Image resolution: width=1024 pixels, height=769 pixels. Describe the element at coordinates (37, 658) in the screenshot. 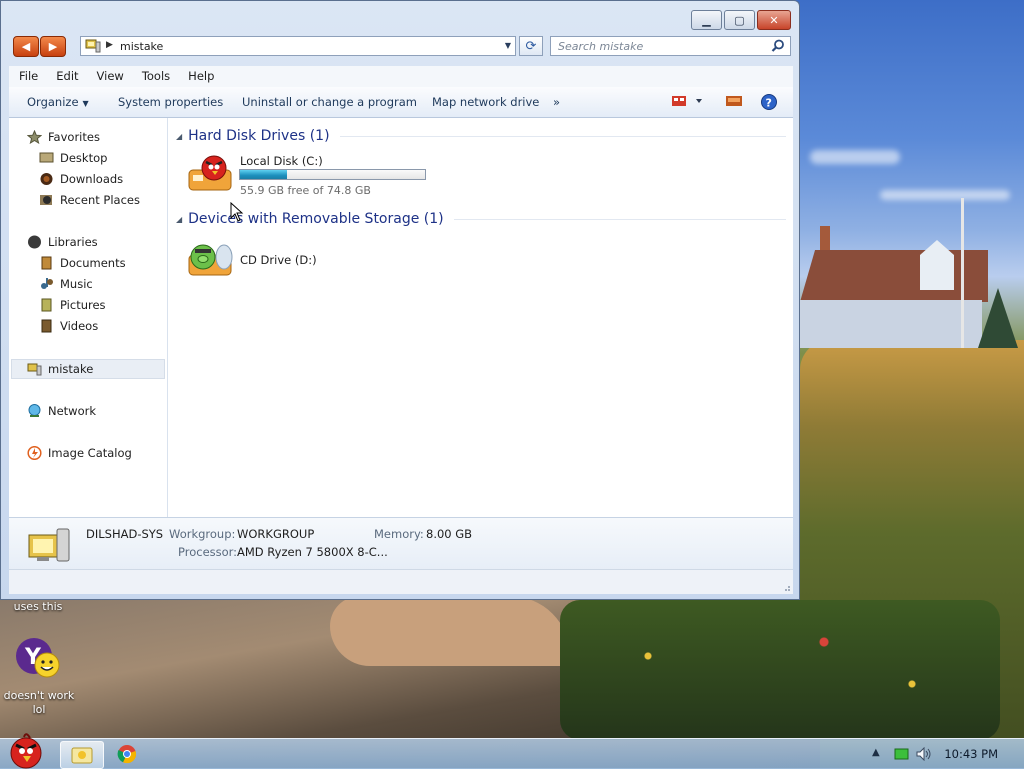

I see `yahoo-messenger-icon: Y` at that location.